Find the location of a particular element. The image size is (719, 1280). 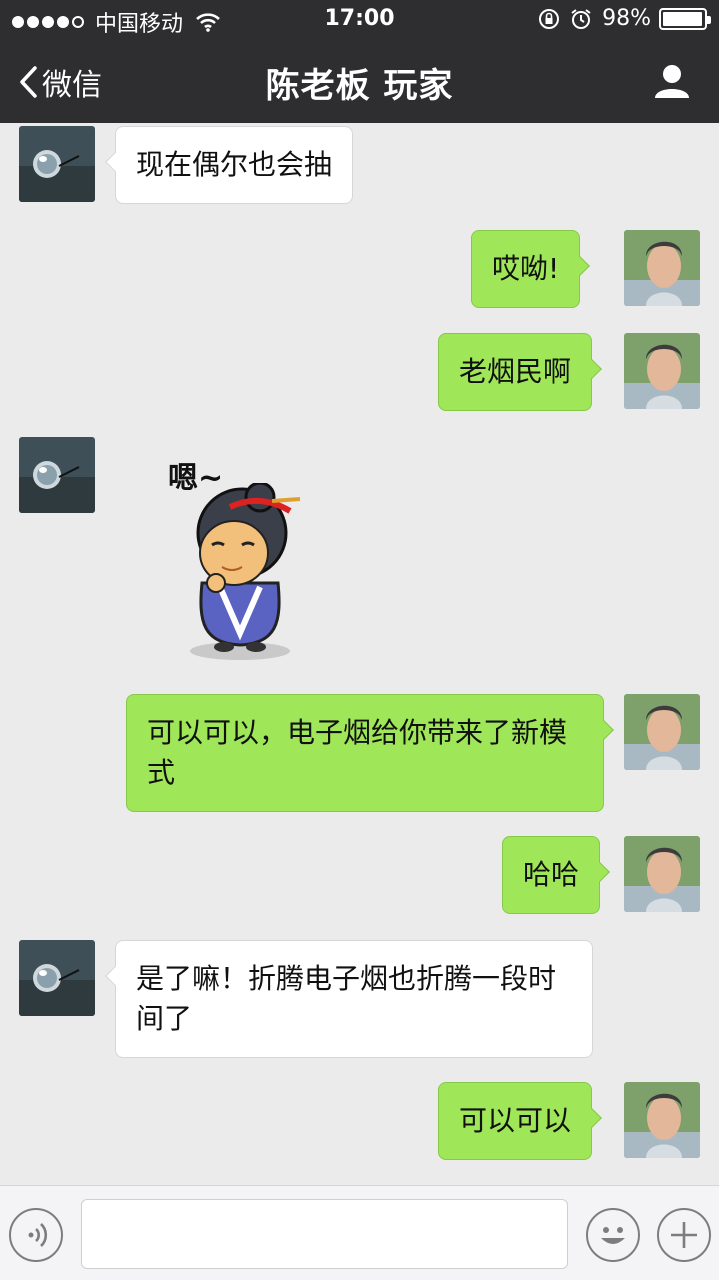

battery-fill is located at coordinates (683, 18).